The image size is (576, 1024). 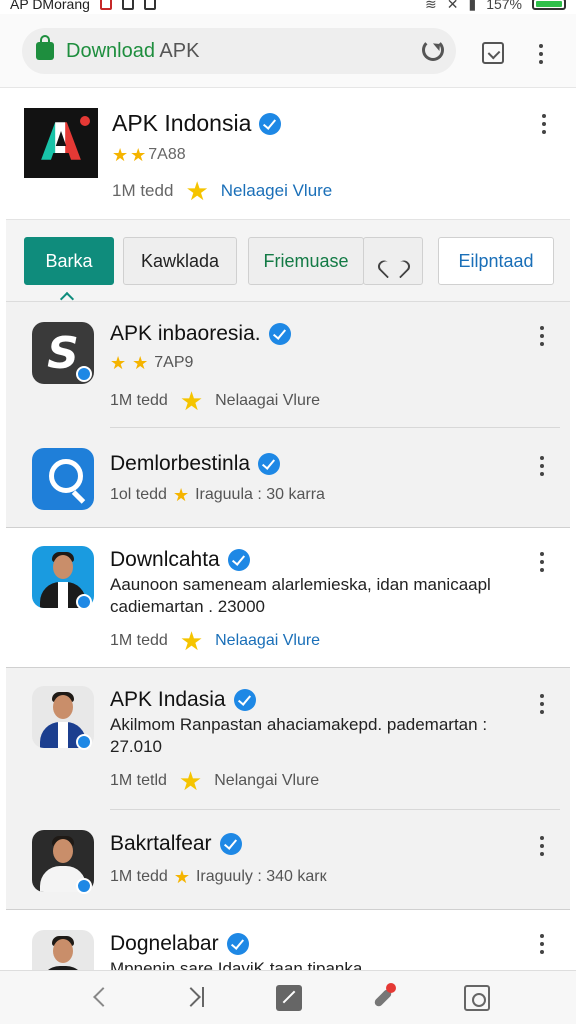 What do you see at coordinates (185, 333) in the screenshot?
I see `list-item-title-text: APK inbaoresia.` at bounding box center [185, 333].